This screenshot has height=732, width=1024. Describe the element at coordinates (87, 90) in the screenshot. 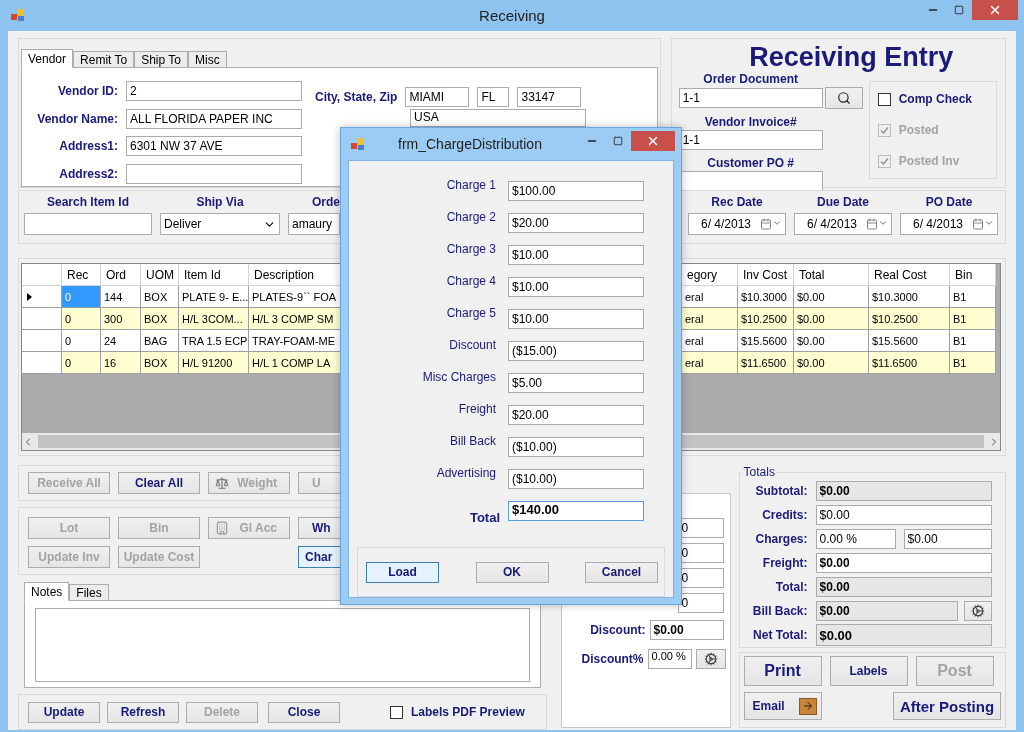

I see `field-label: Vendor ID:` at that location.